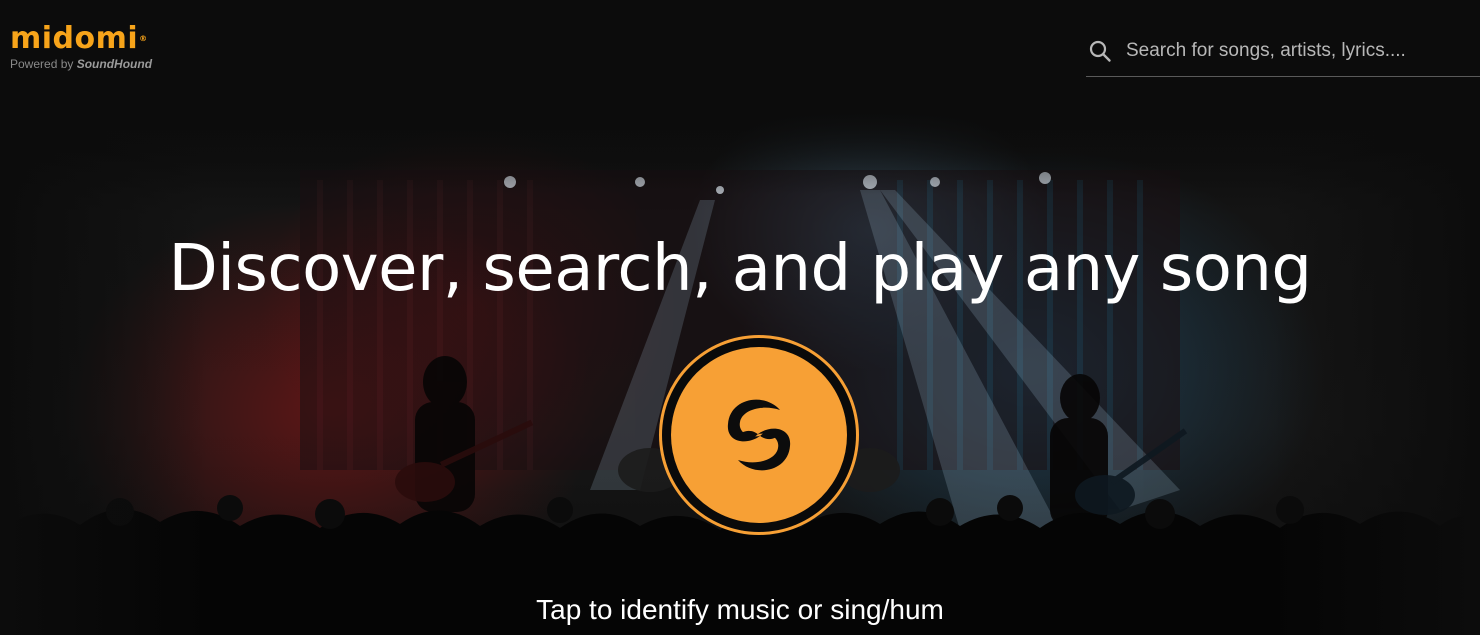 This screenshot has height=635, width=1480. I want to click on logo-wordmark: midomi®, so click(81, 39).